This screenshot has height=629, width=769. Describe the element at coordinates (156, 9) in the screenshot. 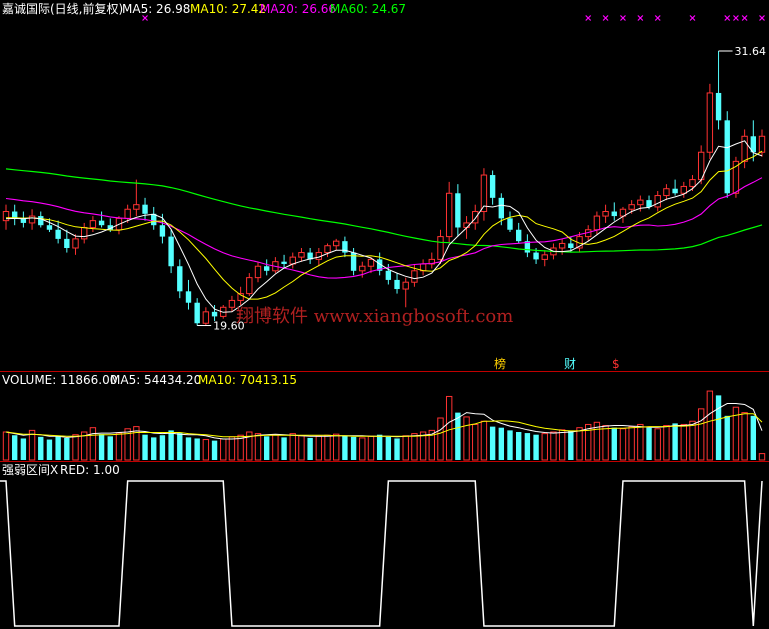

I see `main-ma5-label: MA5: 26.98` at that location.